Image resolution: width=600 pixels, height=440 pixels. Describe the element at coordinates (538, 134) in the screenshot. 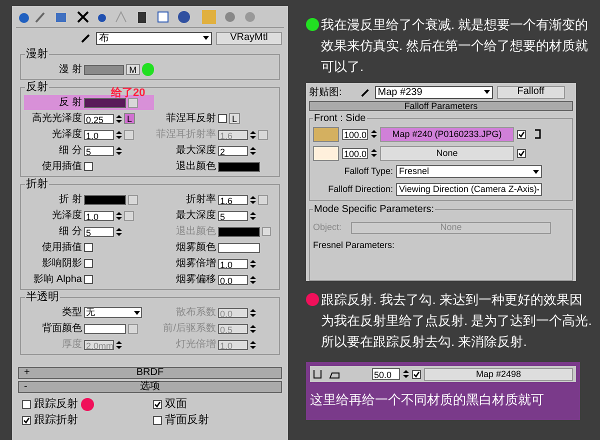

I see `swap-icon` at that location.